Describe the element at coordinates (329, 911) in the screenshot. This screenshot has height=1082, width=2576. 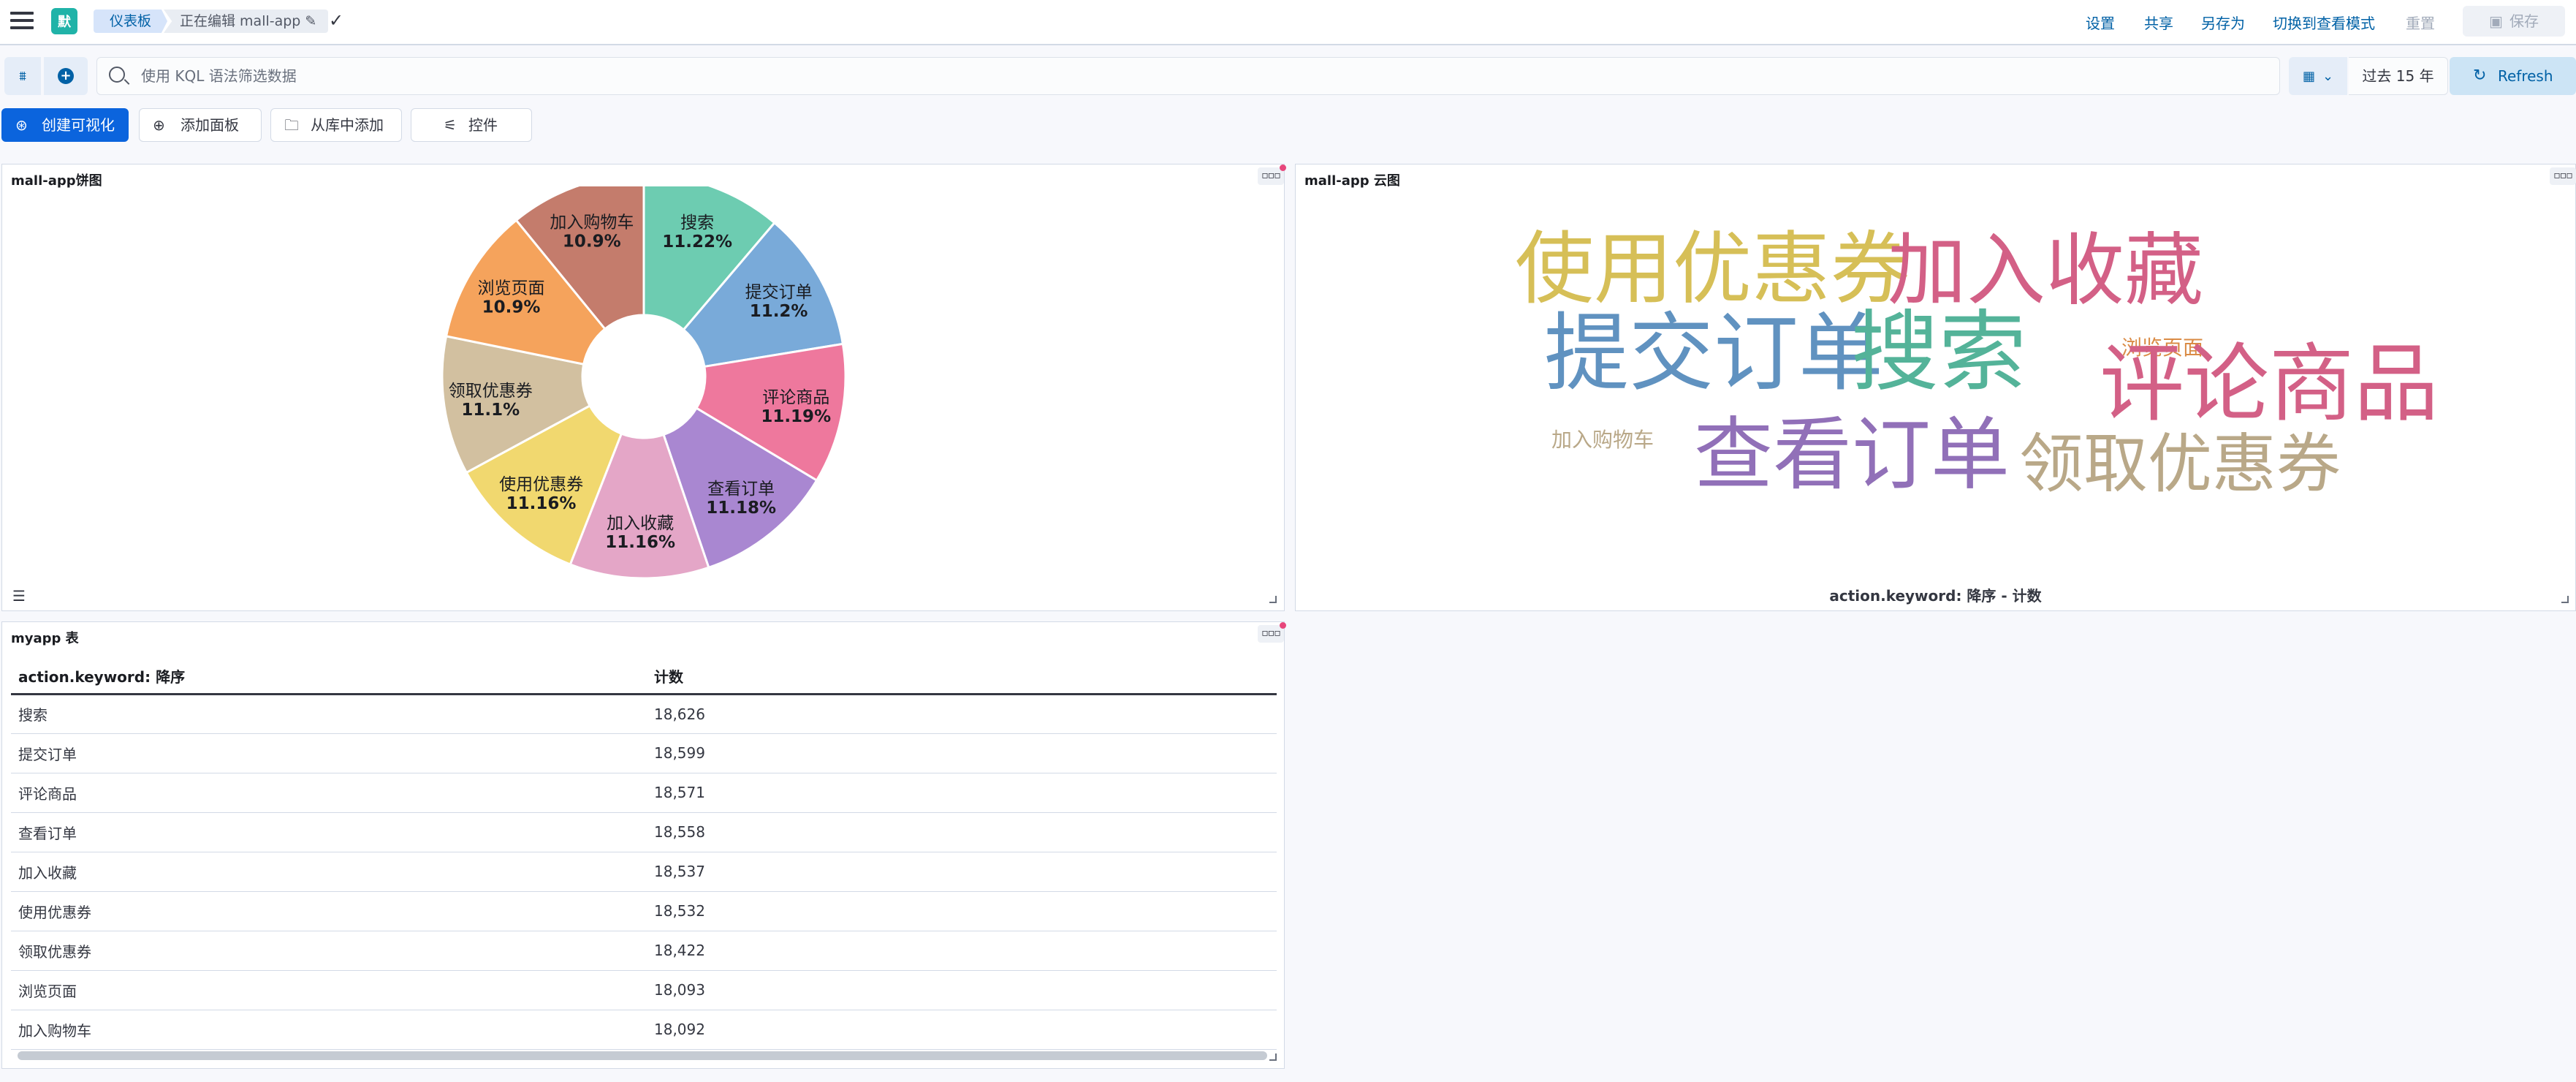
I see `table-cell: 使用优惠券` at that location.